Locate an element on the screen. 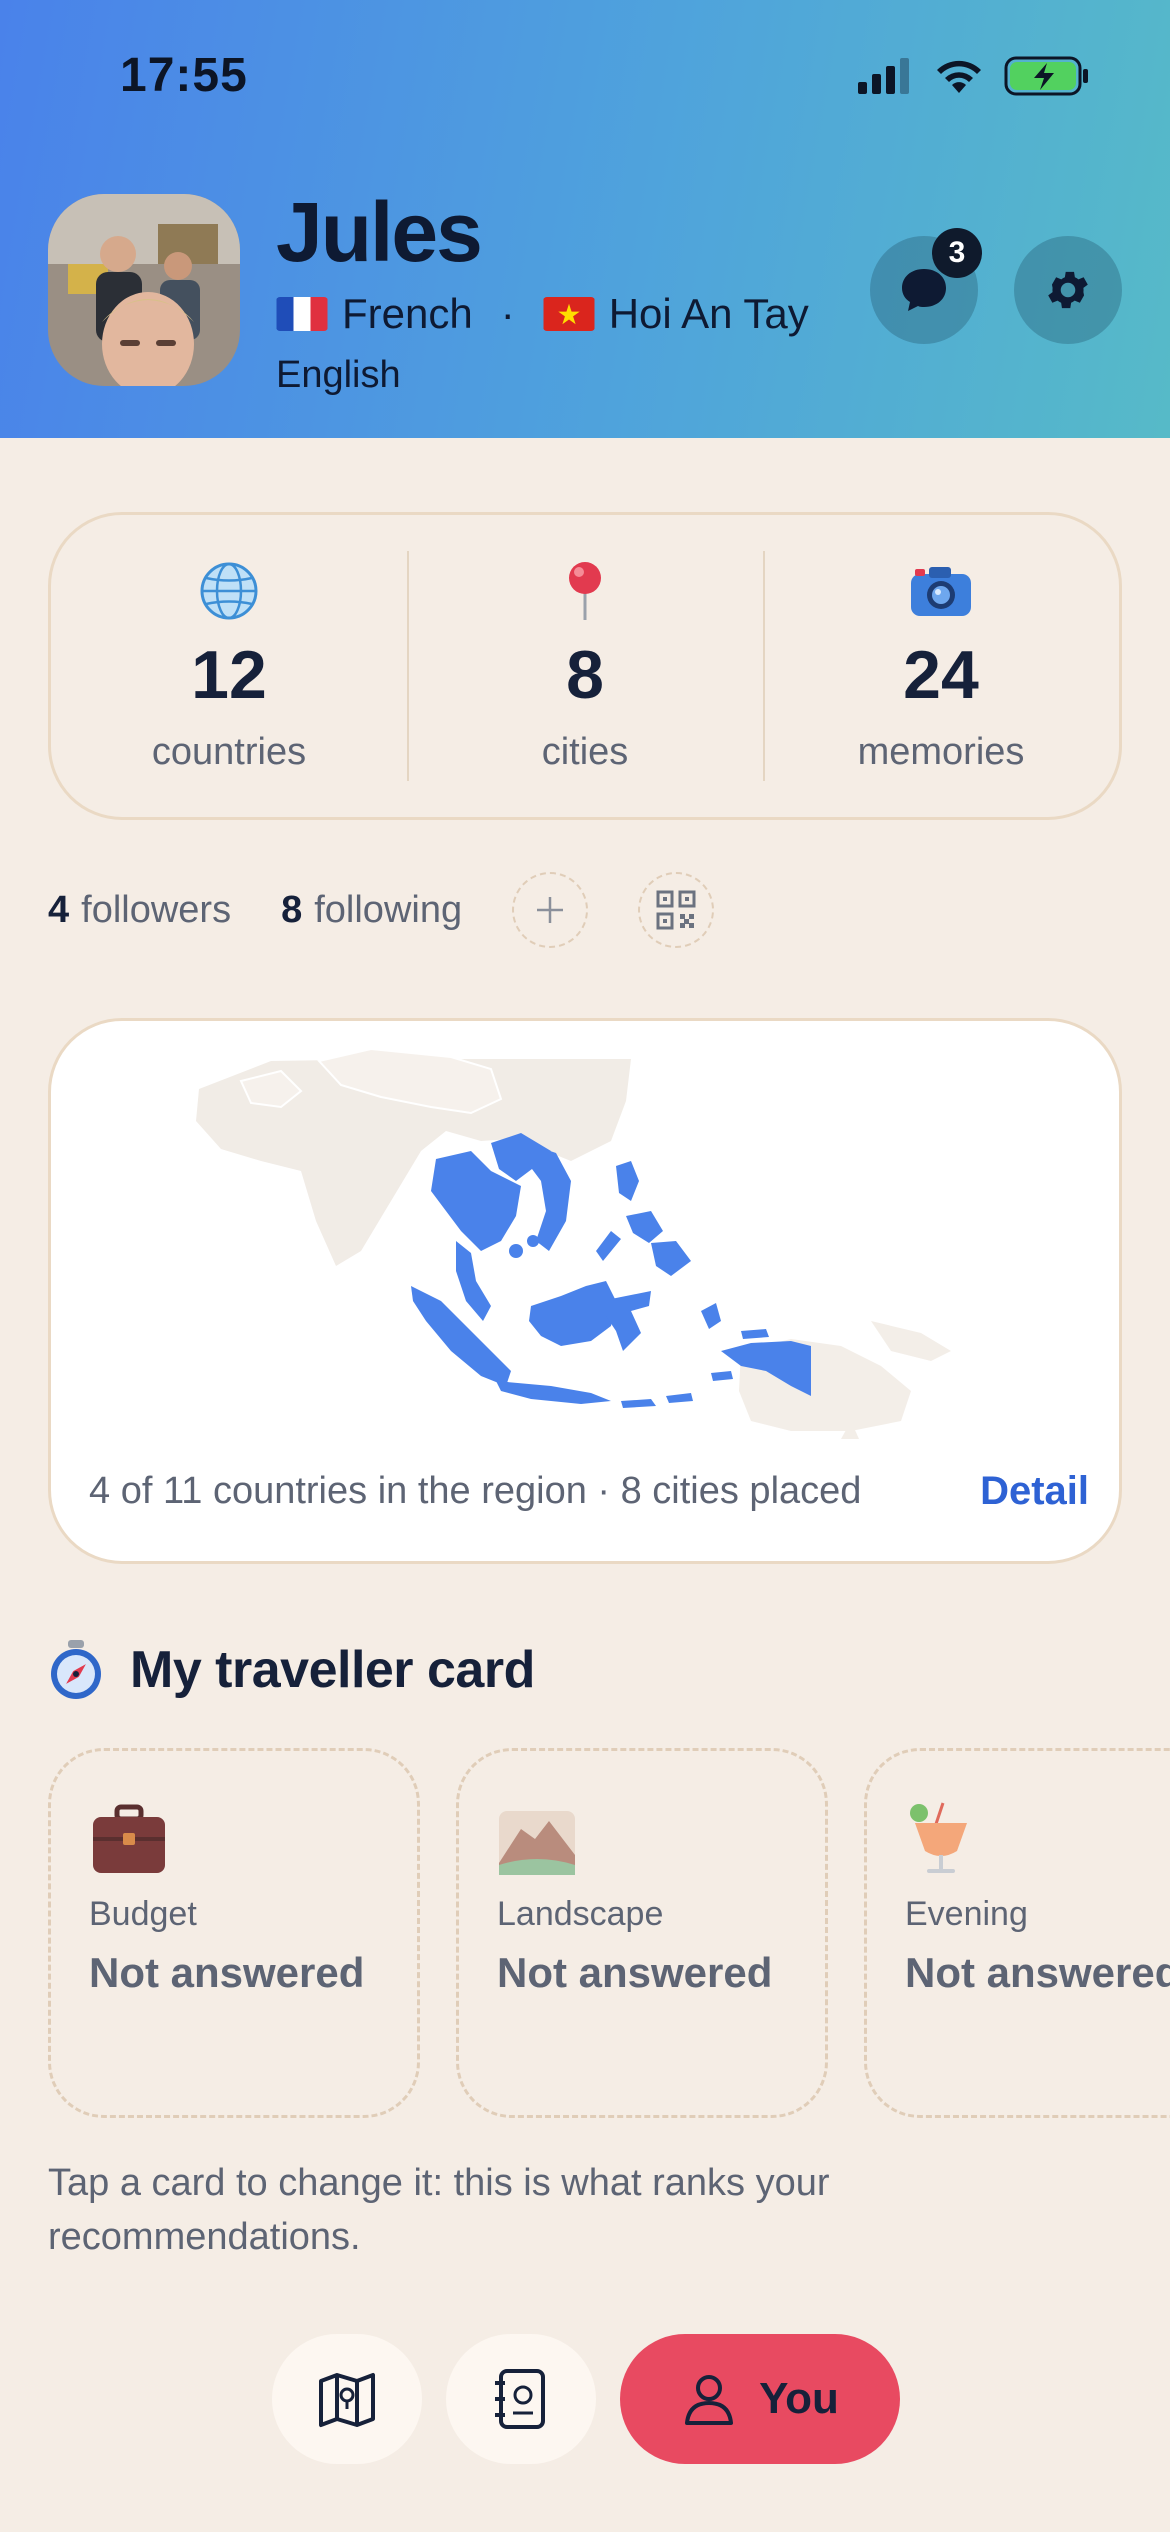 This screenshot has height=2532, width=1170. qr-code-icon is located at coordinates (676, 910).